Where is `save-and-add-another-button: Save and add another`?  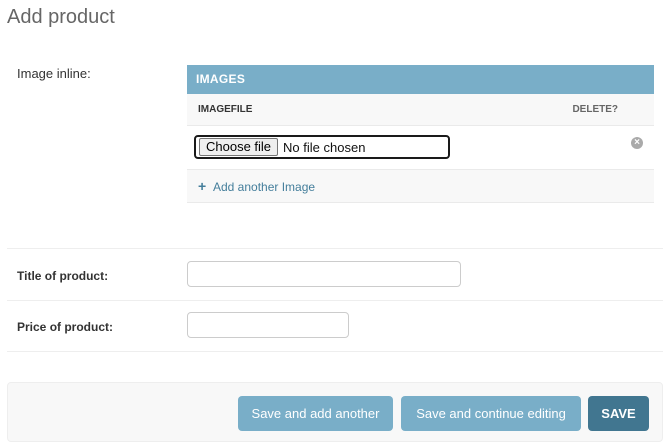
save-and-add-another-button: Save and add another is located at coordinates (315, 413).